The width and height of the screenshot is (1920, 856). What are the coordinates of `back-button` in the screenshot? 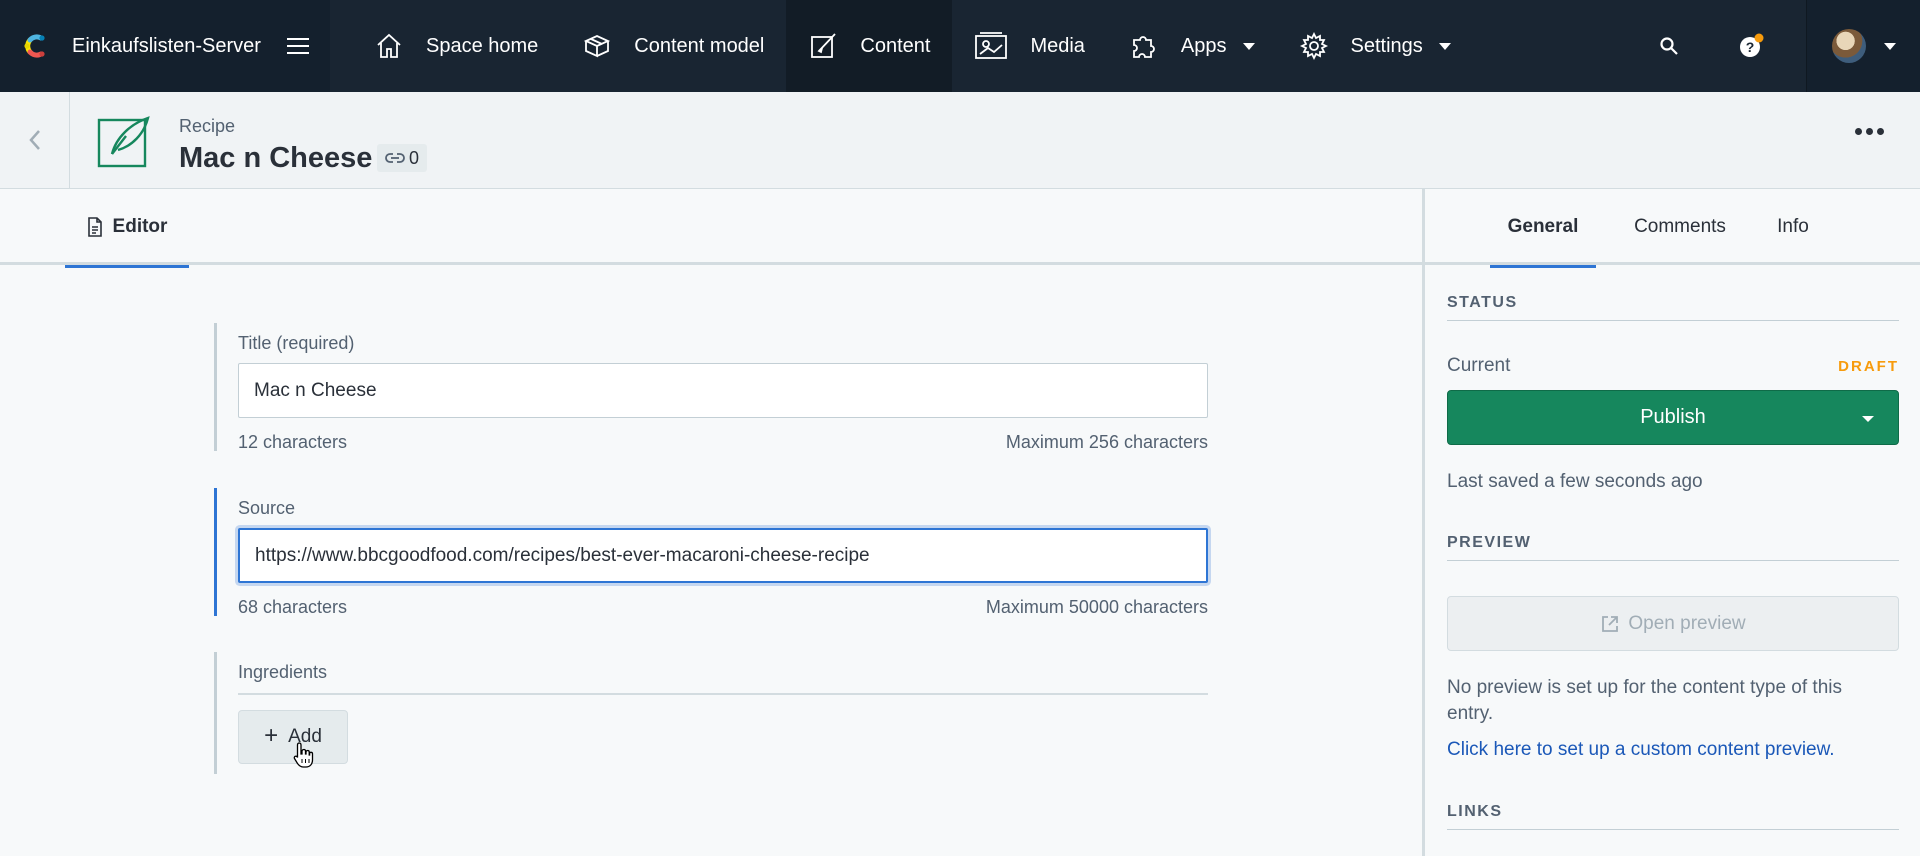 It's located at (35, 140).